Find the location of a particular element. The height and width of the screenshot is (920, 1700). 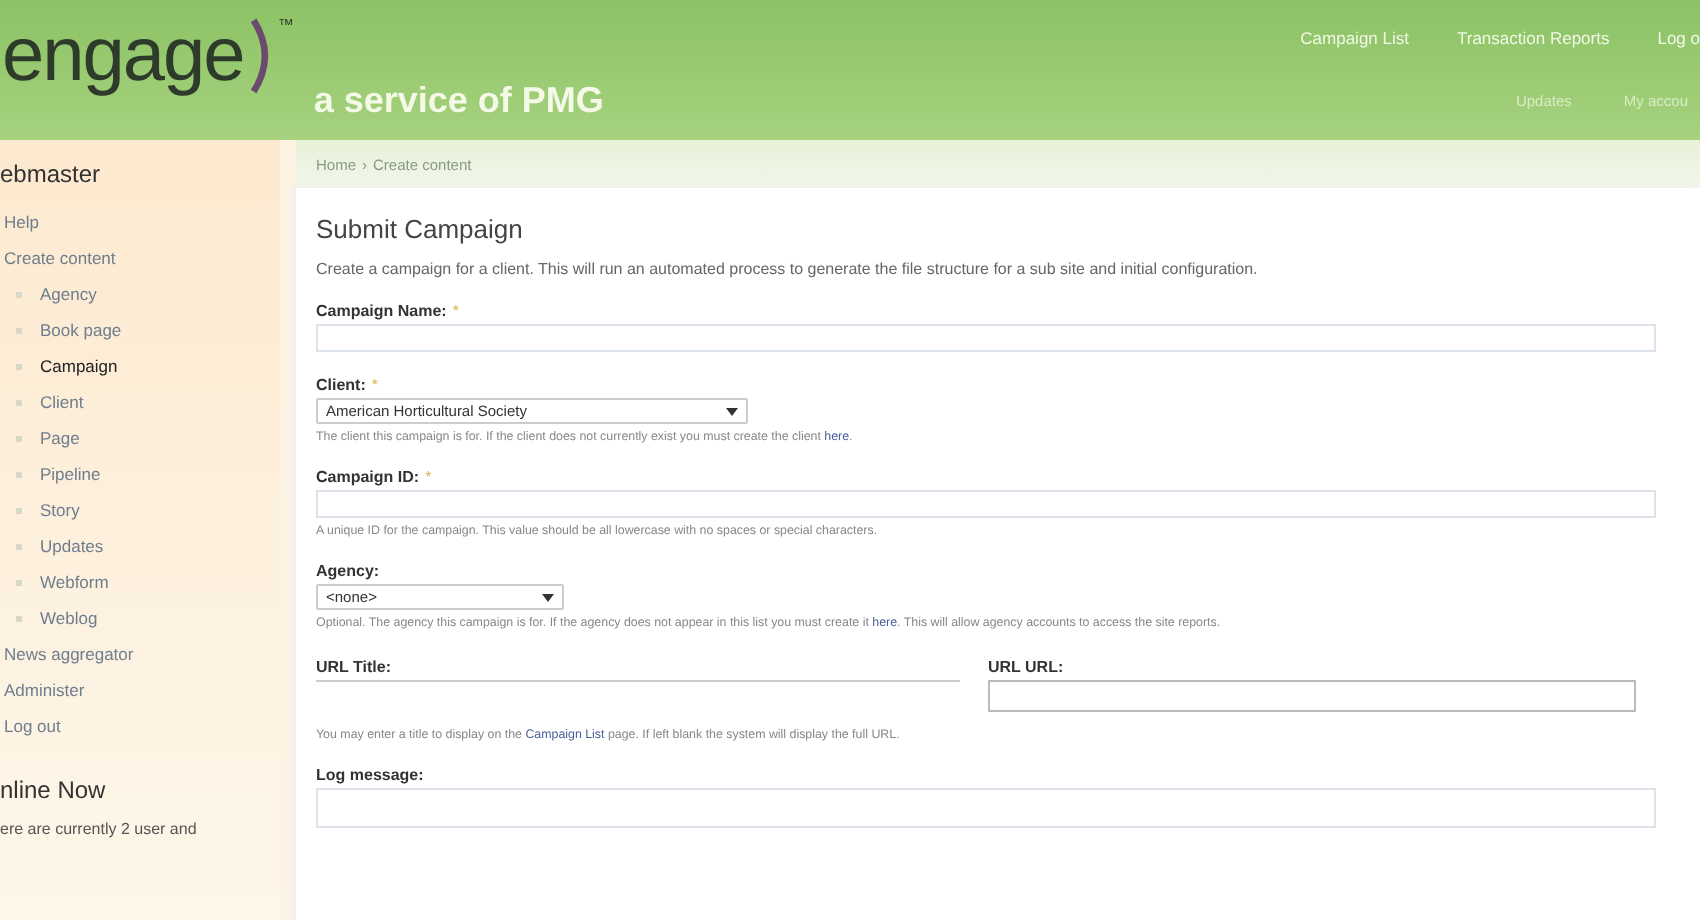

sidebar-item: News aggregator is located at coordinates (69, 654).